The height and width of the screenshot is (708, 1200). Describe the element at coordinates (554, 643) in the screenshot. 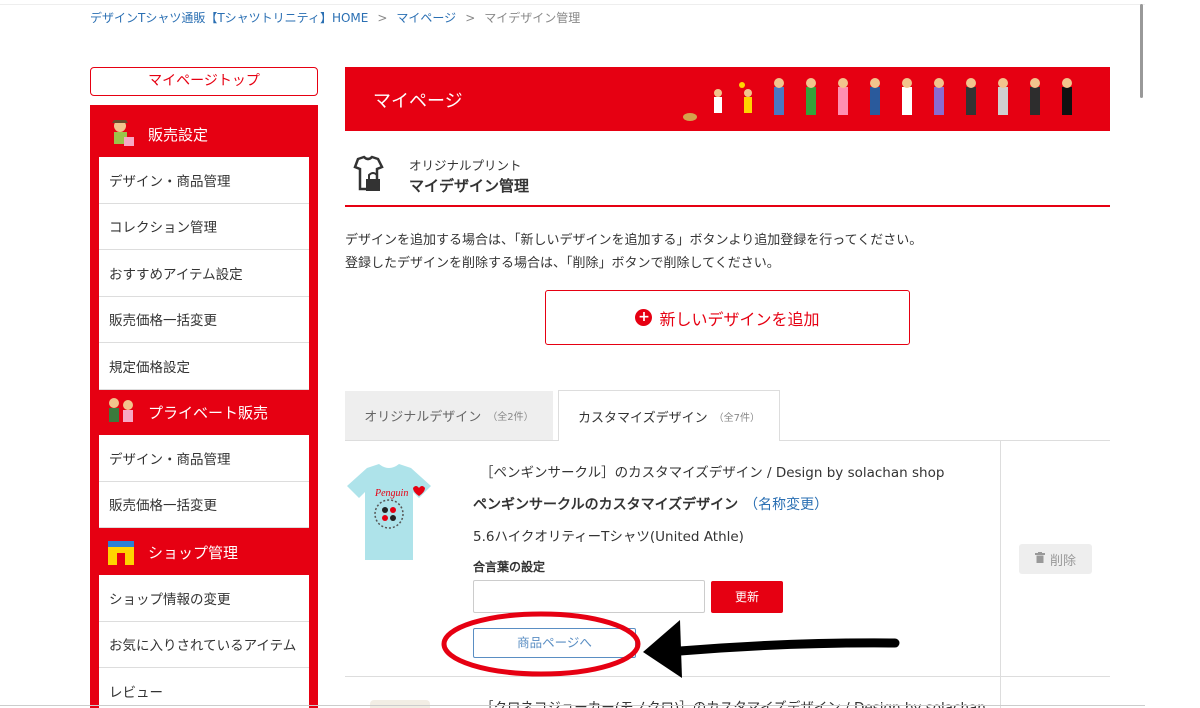

I see `product-page-button: 商品ページへ` at that location.